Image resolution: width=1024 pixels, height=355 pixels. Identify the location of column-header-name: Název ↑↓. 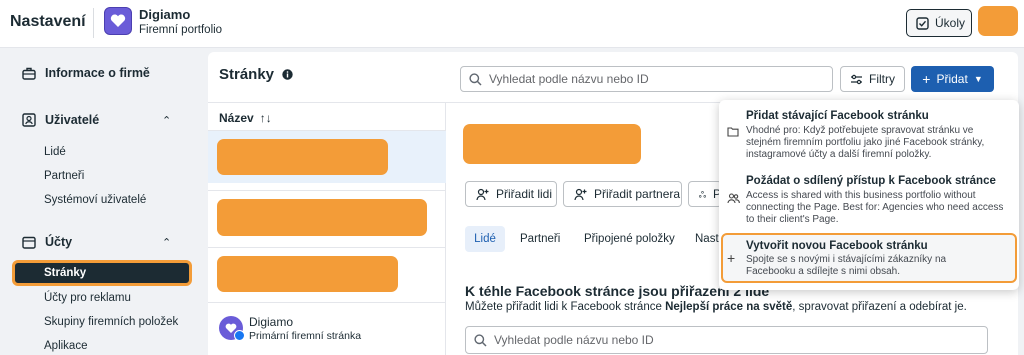
(245, 118).